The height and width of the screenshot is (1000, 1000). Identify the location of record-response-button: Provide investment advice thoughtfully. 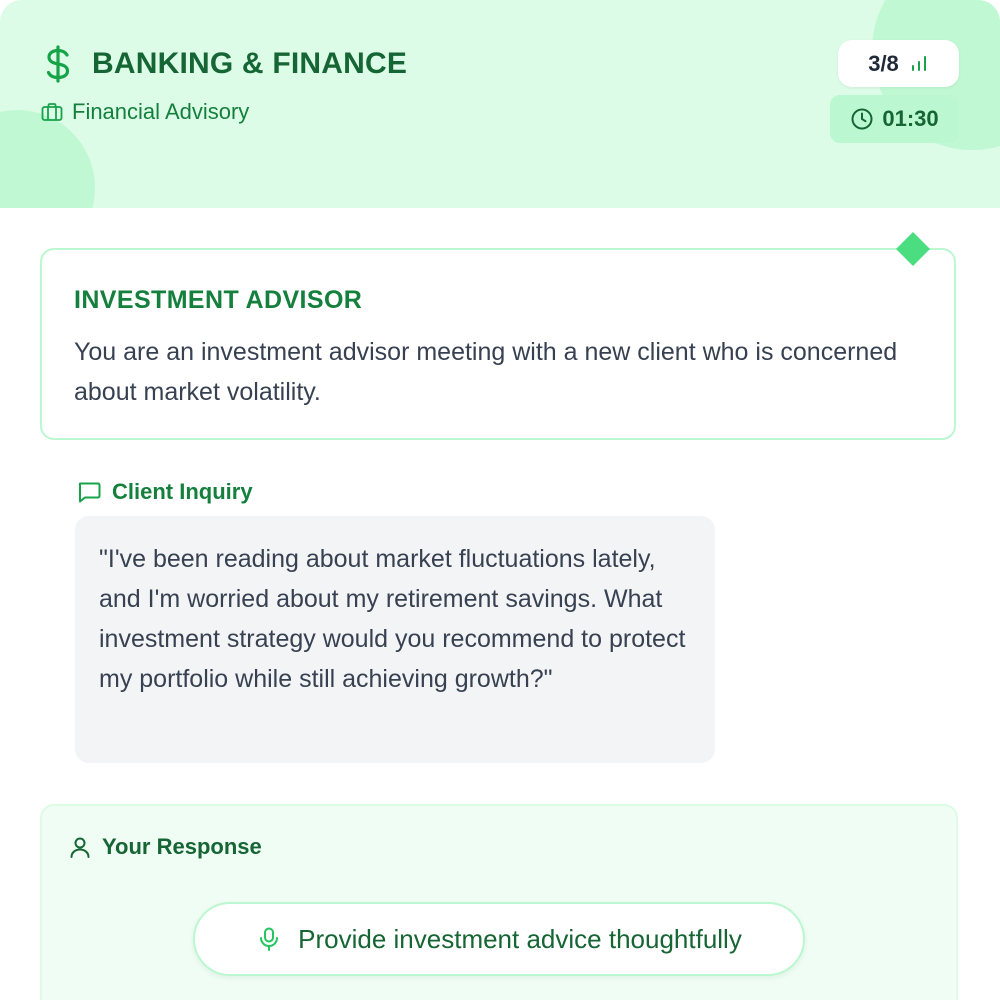
(499, 939).